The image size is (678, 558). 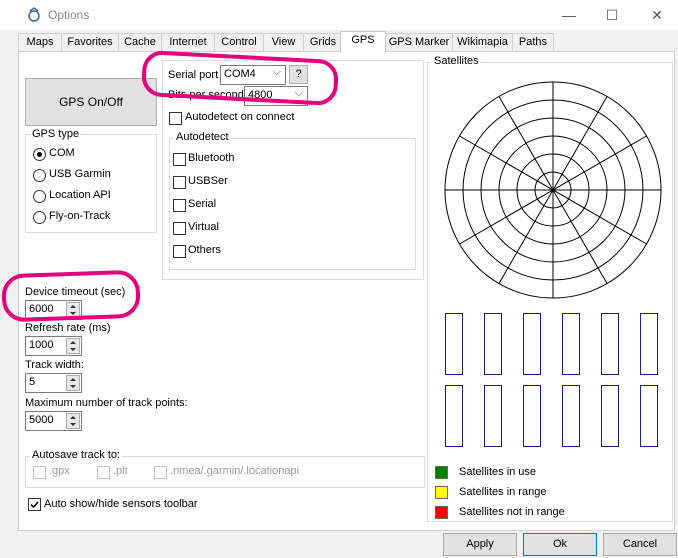 What do you see at coordinates (179, 251) in the screenshot?
I see `autodetect-others-checkbox` at bounding box center [179, 251].